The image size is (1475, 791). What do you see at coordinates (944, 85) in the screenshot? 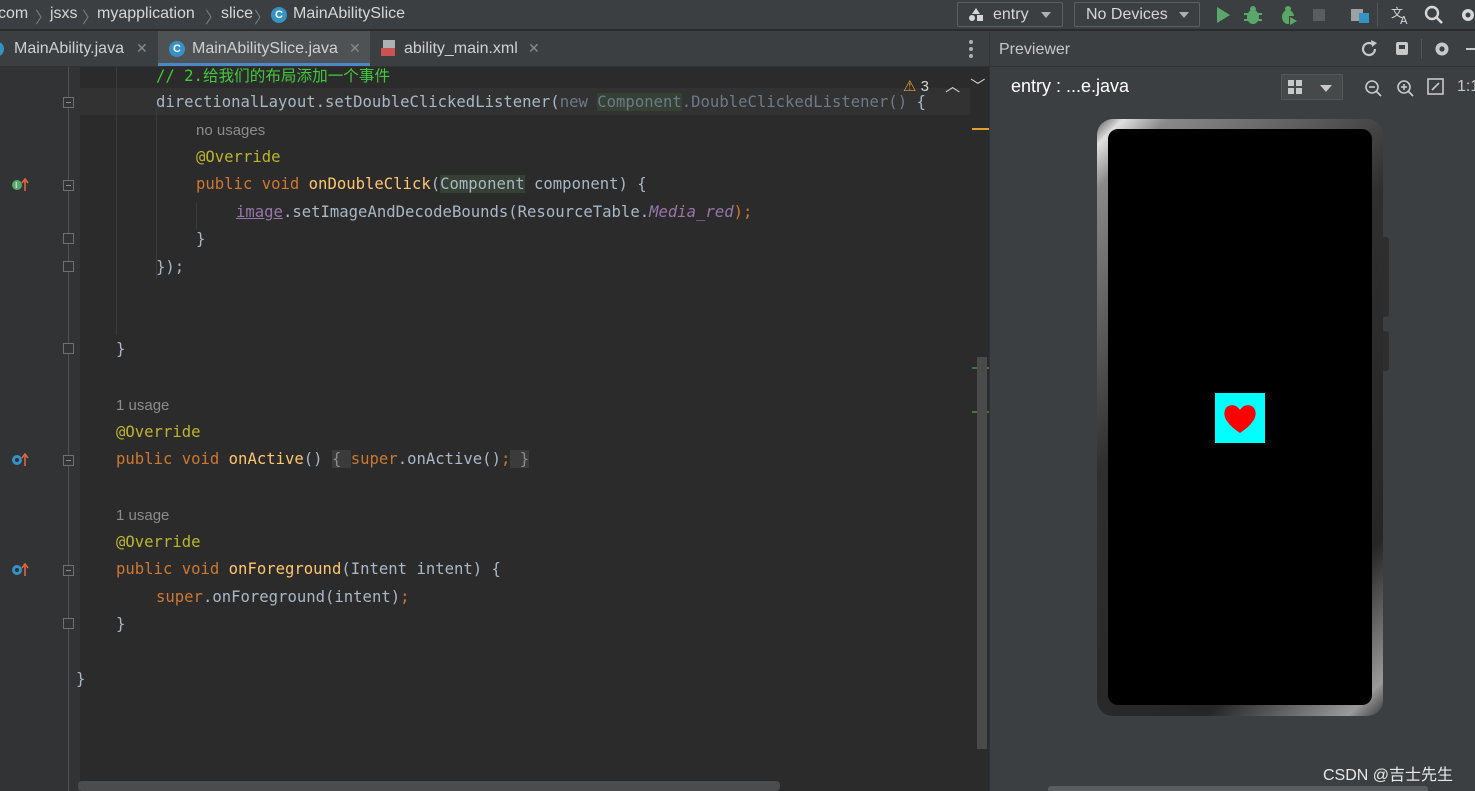
I see `inspection-widget: ⚠ 3 ︿ ﹀` at bounding box center [944, 85].